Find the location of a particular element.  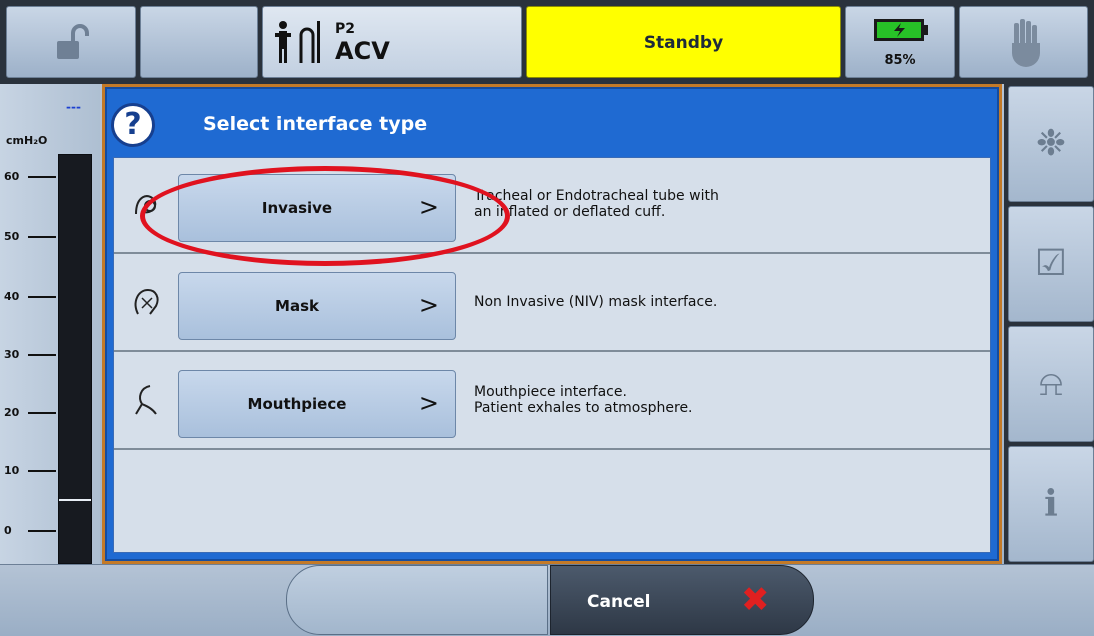

mode-prefix: P2 is located at coordinates (345, 29).